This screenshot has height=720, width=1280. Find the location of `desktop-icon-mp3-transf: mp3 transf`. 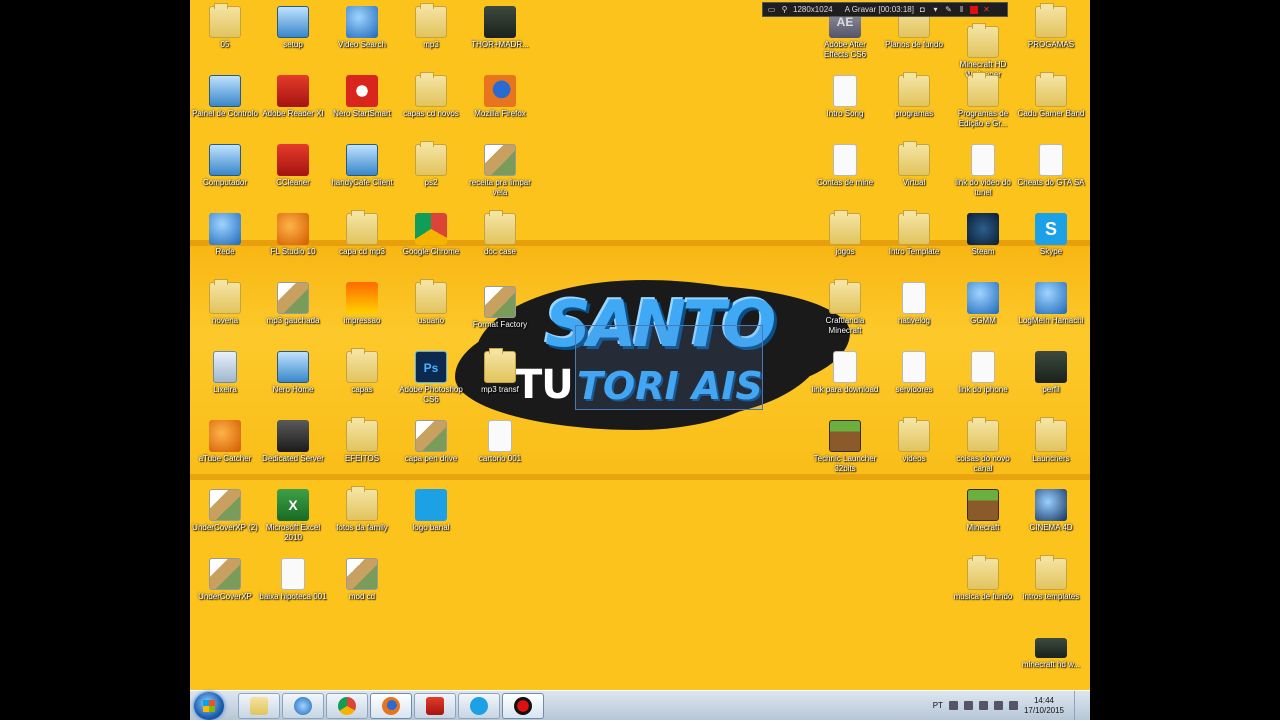

desktop-icon-mp3-transf: mp3 transf is located at coordinates (500, 371).